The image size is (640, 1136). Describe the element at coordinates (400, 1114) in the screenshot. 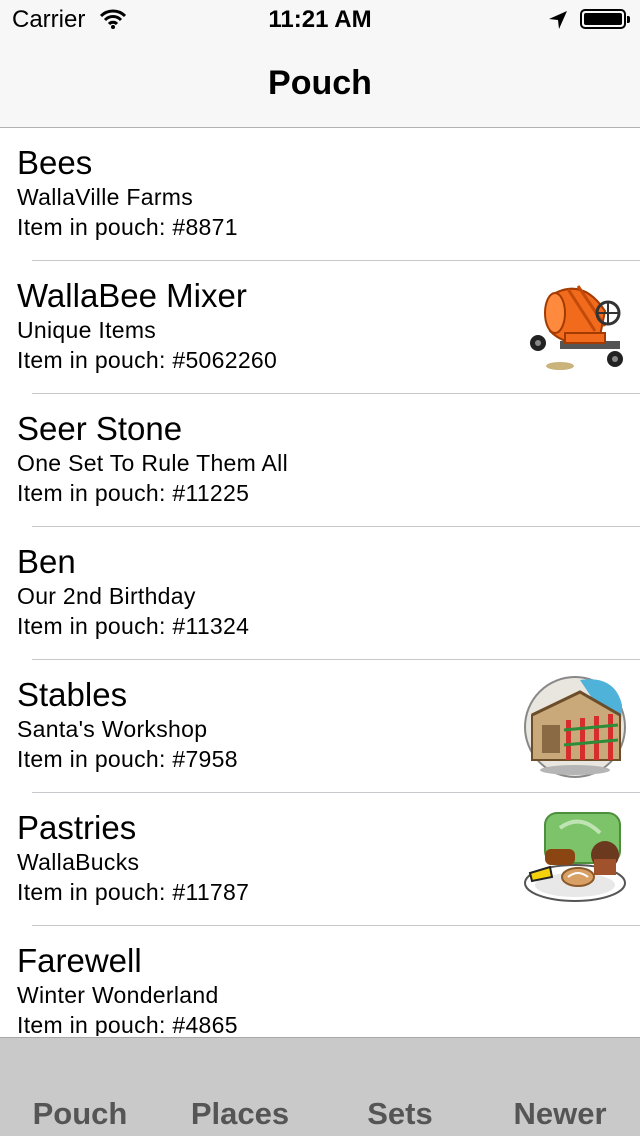

I see `tab-sets: Sets` at that location.